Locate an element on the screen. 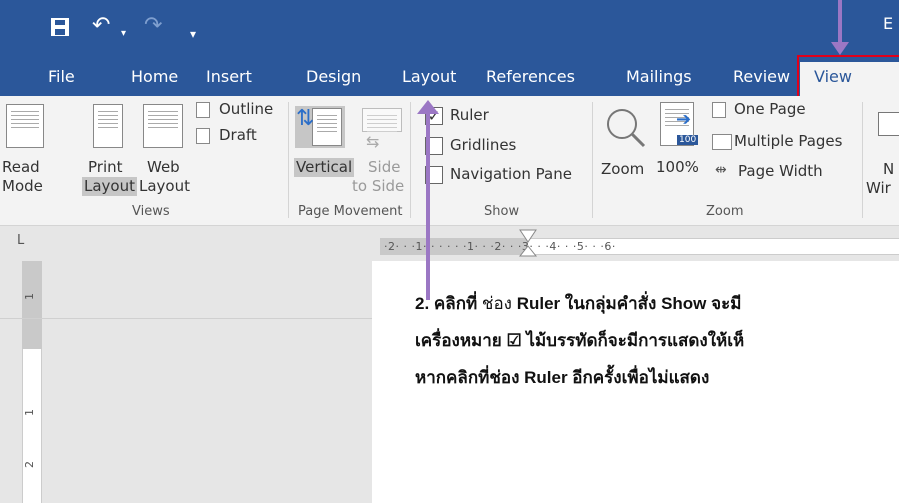 This screenshot has height=503, width=899. new-window-icon is located at coordinates (888, 124).